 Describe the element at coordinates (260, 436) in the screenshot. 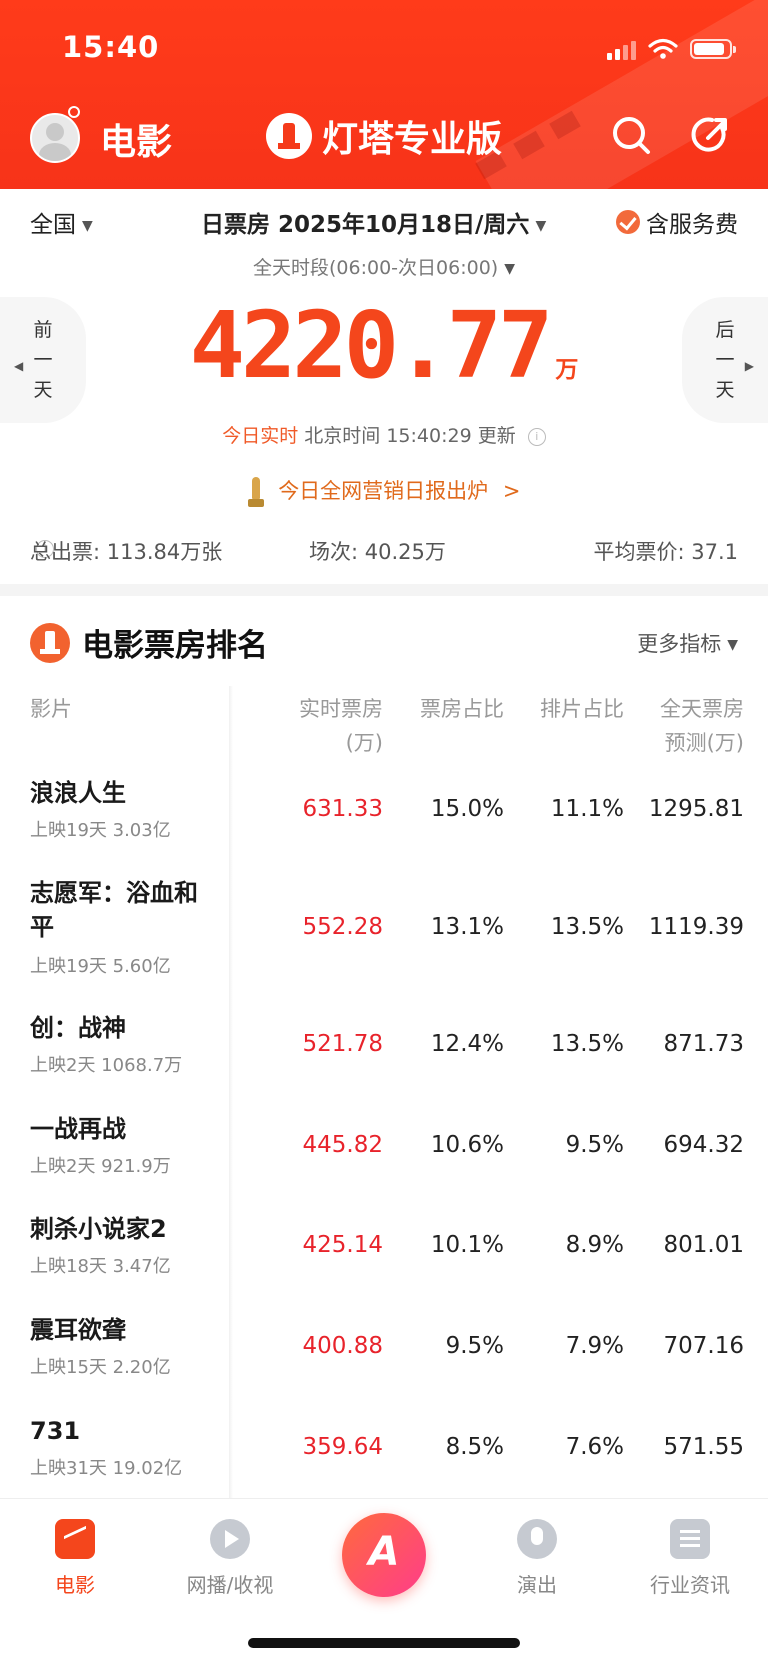

I see `realtime-label: 今日实时` at that location.